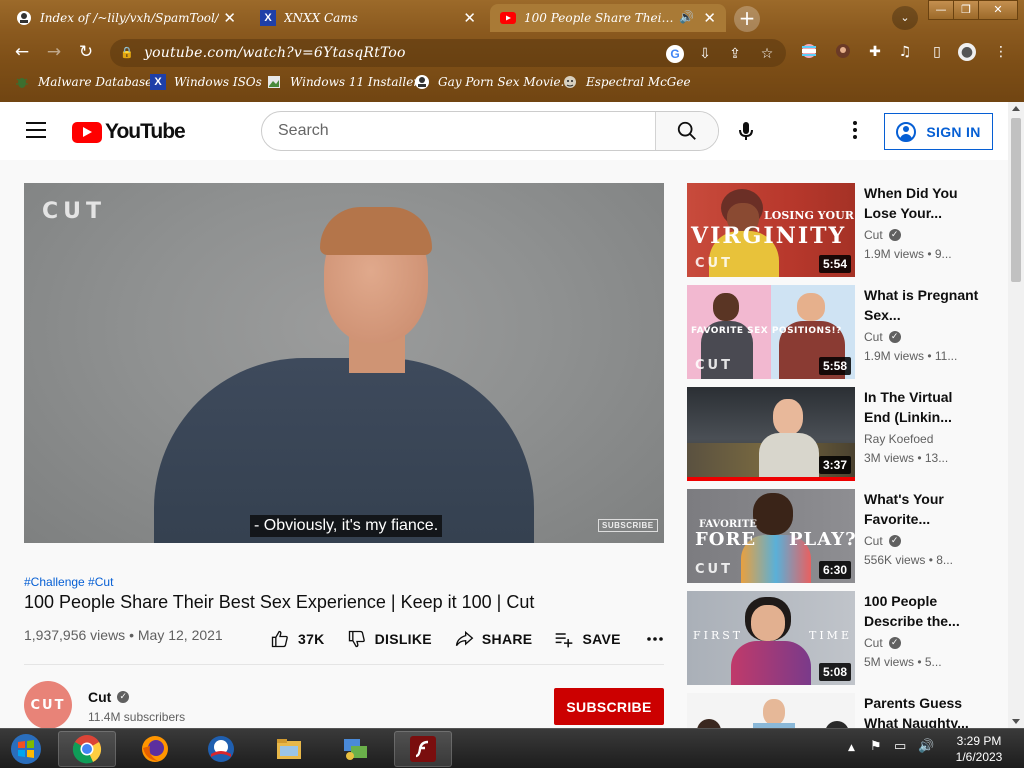  What do you see at coordinates (99, 697) in the screenshot?
I see `channel-name: Cut` at bounding box center [99, 697].